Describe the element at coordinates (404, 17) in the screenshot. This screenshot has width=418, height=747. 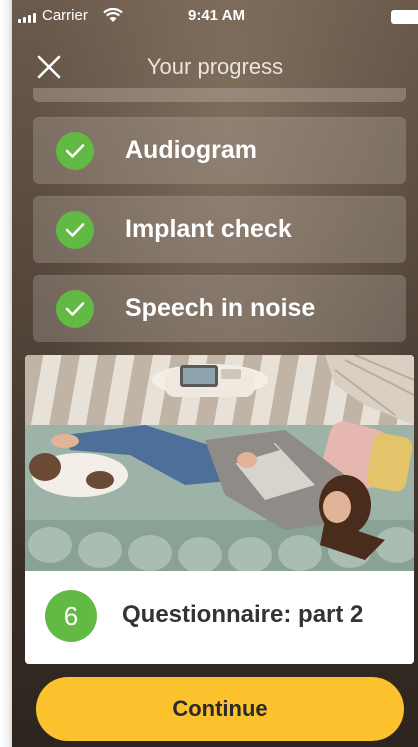
I see `battery-icon` at that location.